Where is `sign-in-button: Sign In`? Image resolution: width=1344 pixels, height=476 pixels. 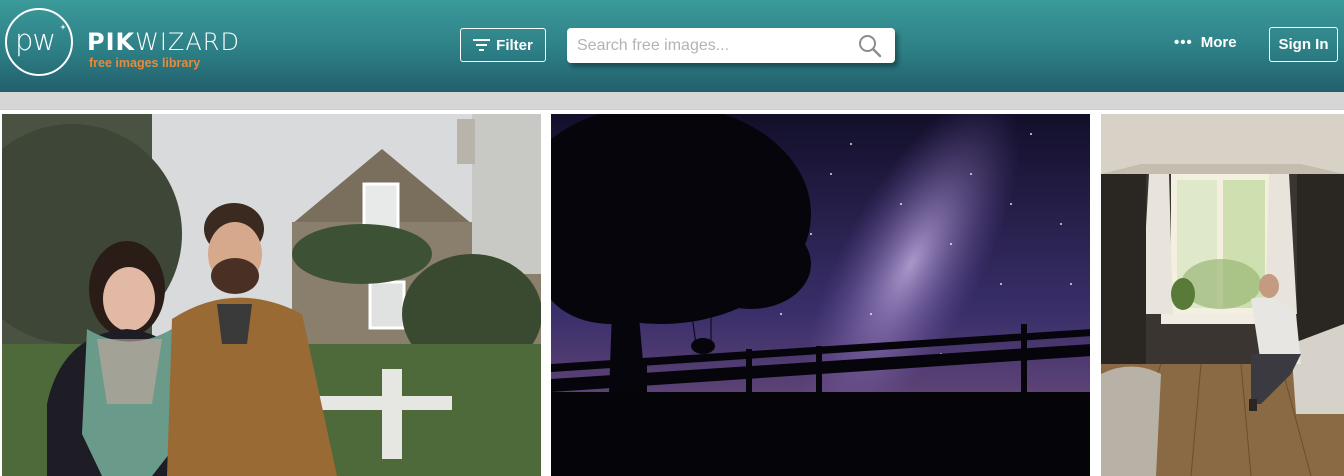 sign-in-button: Sign In is located at coordinates (1303, 44).